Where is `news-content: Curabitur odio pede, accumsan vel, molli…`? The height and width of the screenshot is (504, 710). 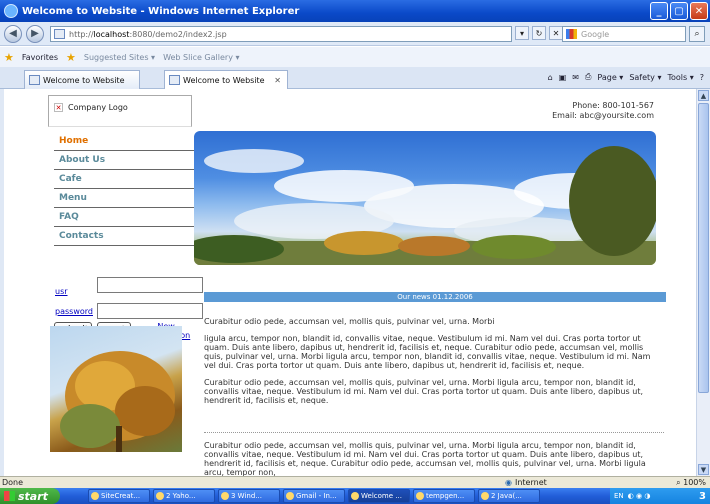 news-content: Curabitur odio pede, accumsan vel, molli… is located at coordinates (434, 365).